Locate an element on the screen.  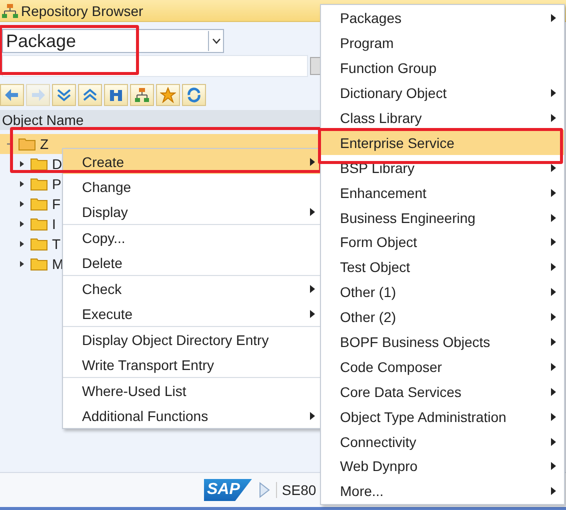
window-title: Repository Browser is located at coordinates (82, 10).